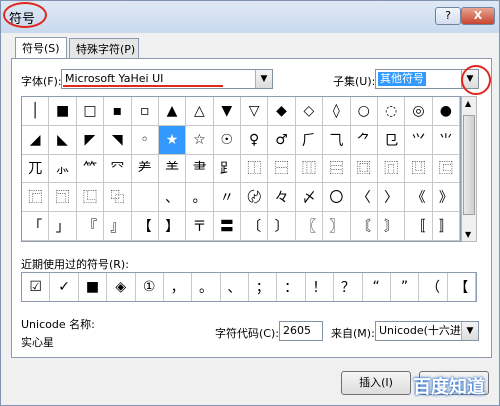 This screenshot has height=406, width=500. Describe the element at coordinates (419, 169) in the screenshot. I see `symbol-cell: ⿶` at that location.